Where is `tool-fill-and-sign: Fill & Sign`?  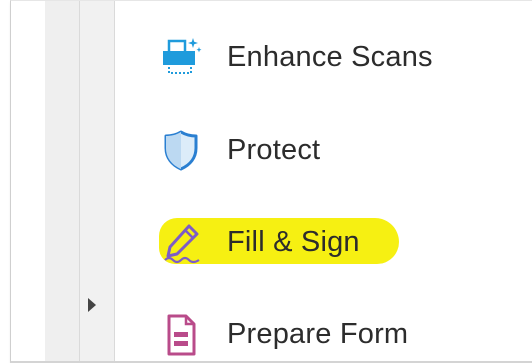 tool-fill-and-sign: Fill & Sign is located at coordinates (259, 242).